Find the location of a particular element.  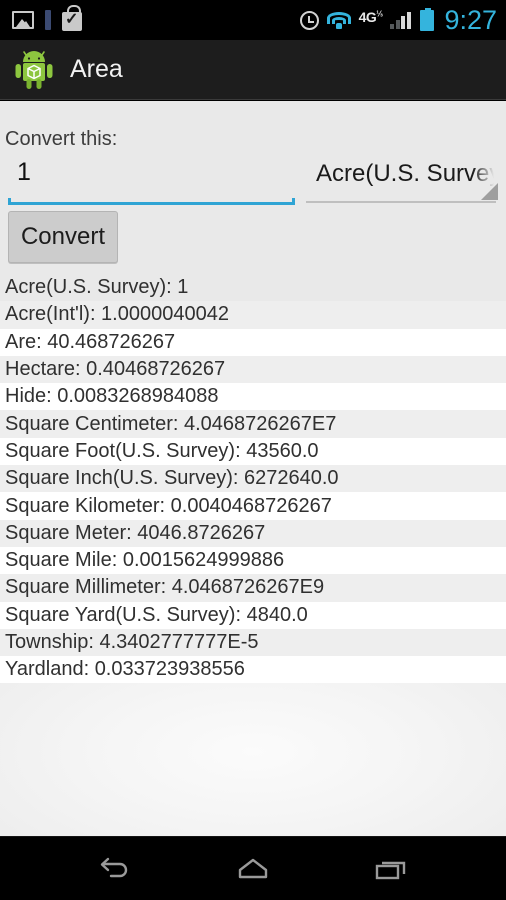

result-row-text: Square Centimeter: 4.0468726267E7 is located at coordinates (171, 423).